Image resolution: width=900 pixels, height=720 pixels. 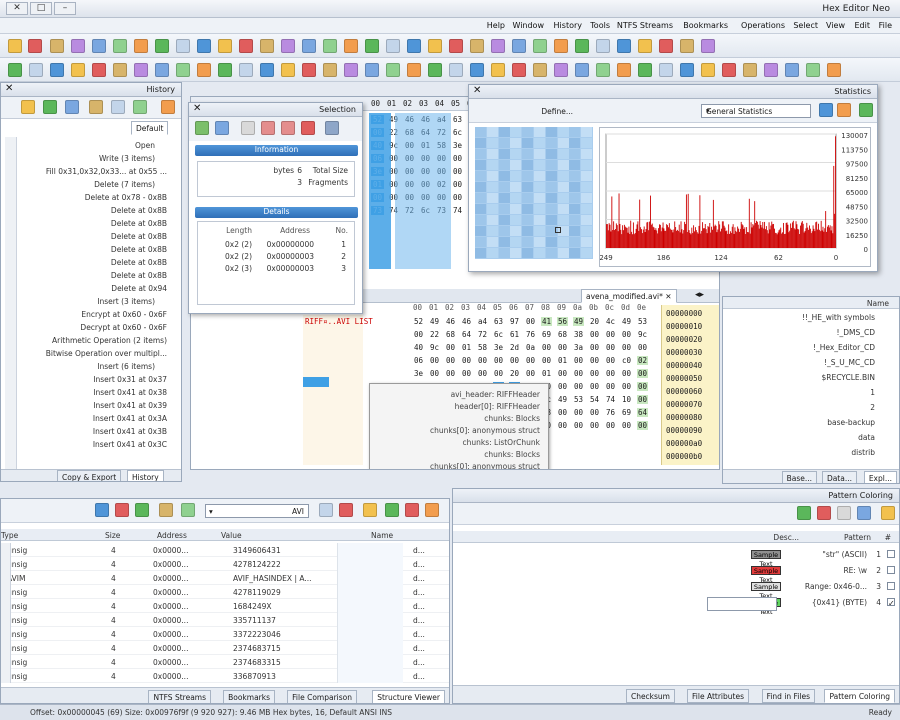 What do you see at coordinates (168, 107) in the screenshot?
I see `settings-icon` at bounding box center [168, 107].